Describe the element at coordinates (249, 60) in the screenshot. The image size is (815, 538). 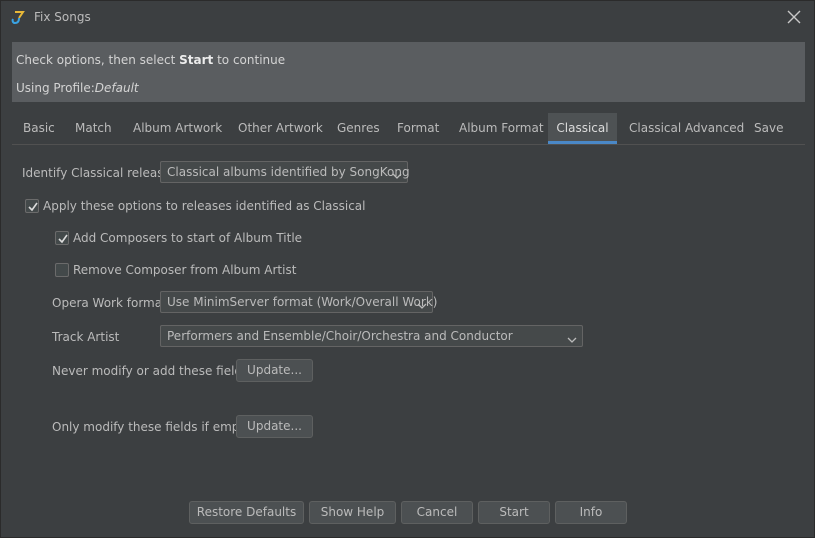
I see `instructions-suffix: to continue` at that location.